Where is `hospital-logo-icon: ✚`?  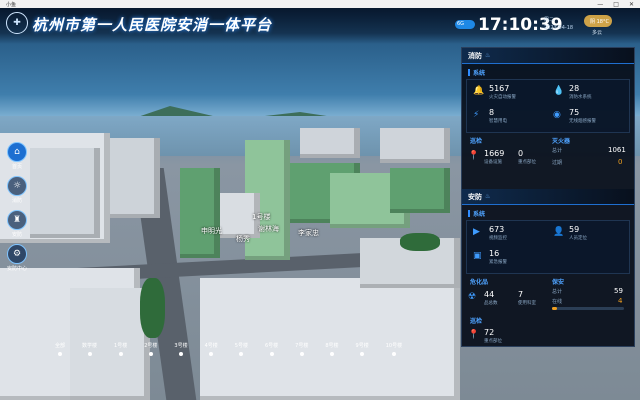 hospital-logo-icon: ✚ is located at coordinates (17, 23).